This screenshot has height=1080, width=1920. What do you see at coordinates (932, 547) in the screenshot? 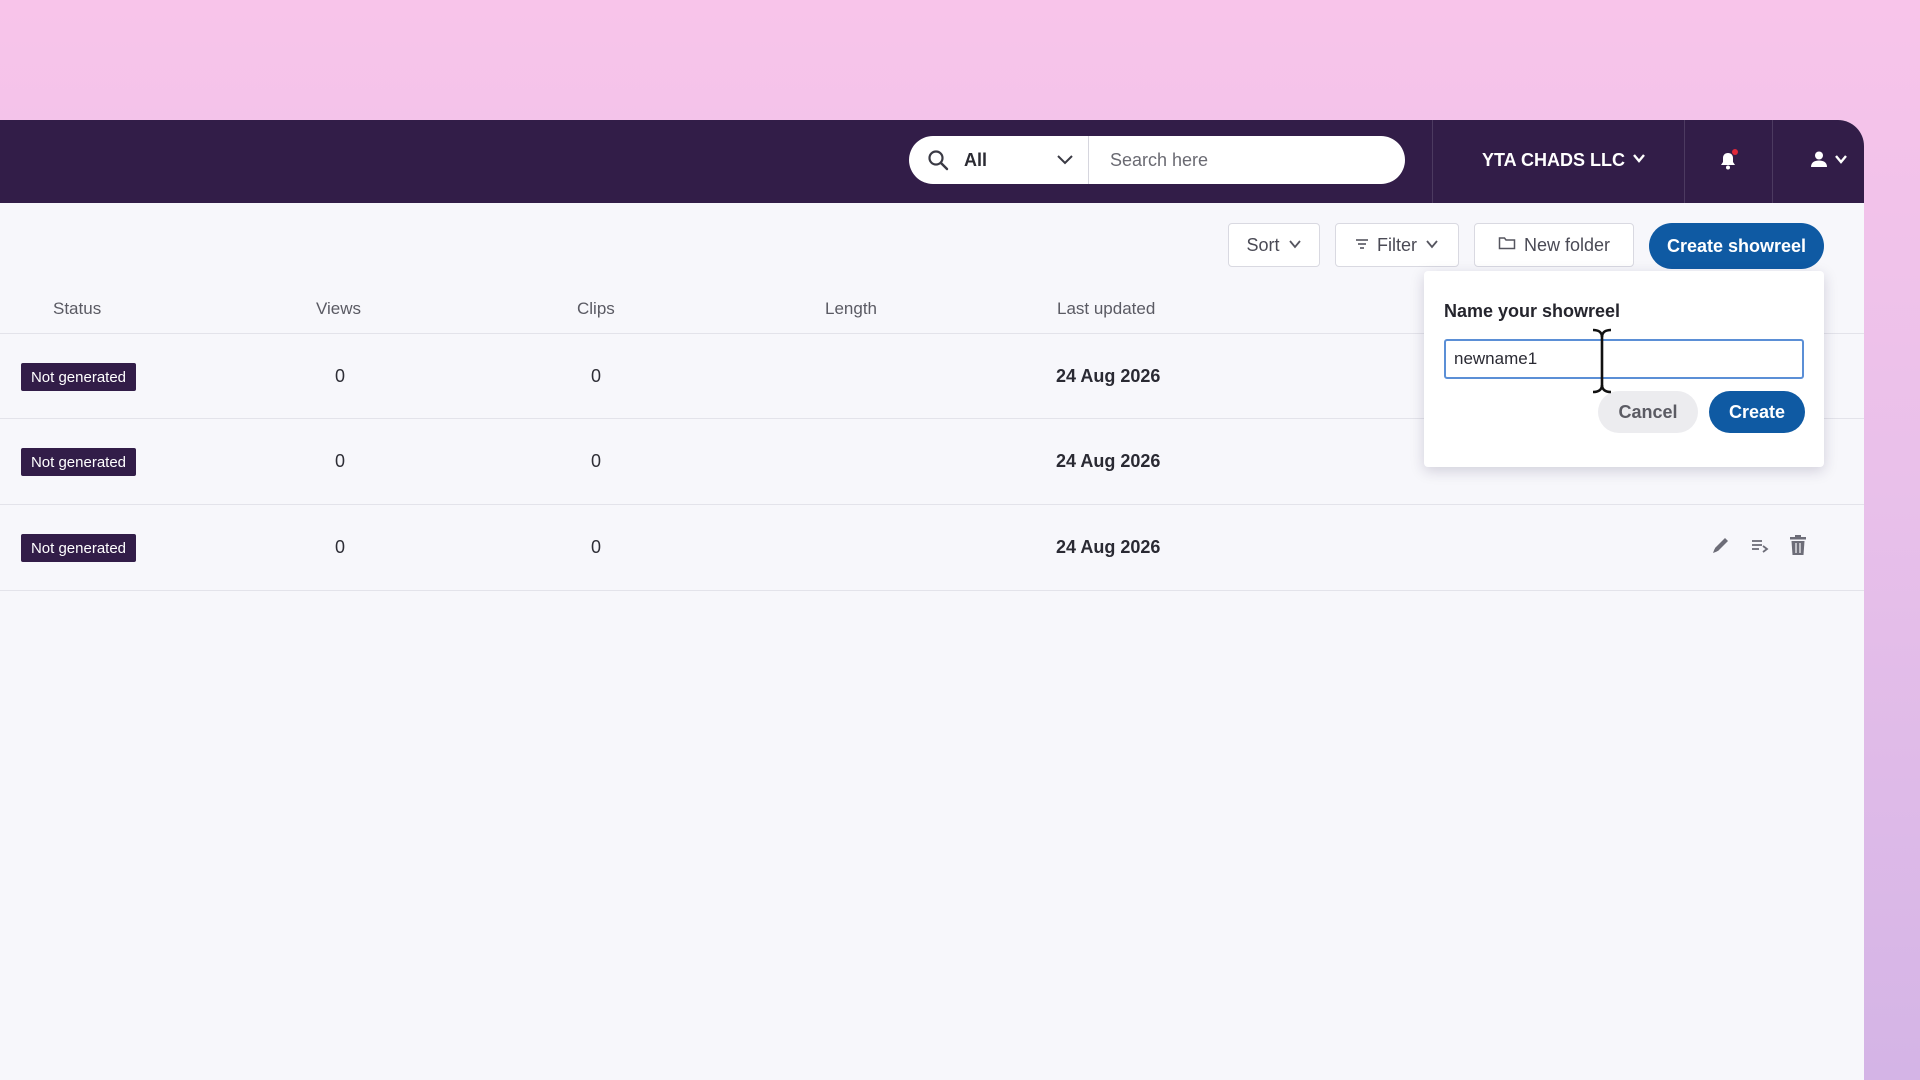
I see `table-row: Not generated 0 0 24 Aug 2026` at bounding box center [932, 547].